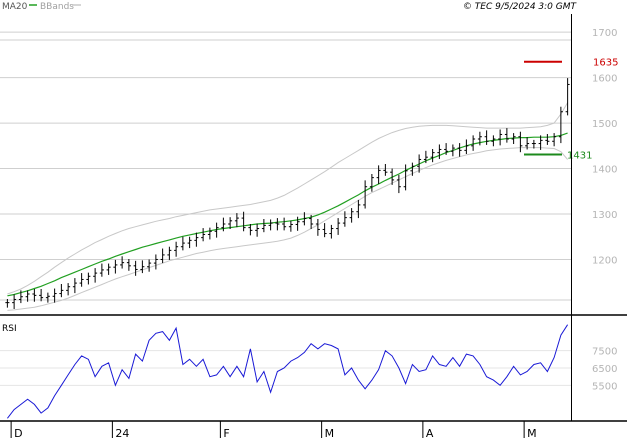 The height and width of the screenshot is (444, 627). Describe the element at coordinates (604, 352) in the screenshot. I see `rsi-axis-tick-label: 7500` at that location.